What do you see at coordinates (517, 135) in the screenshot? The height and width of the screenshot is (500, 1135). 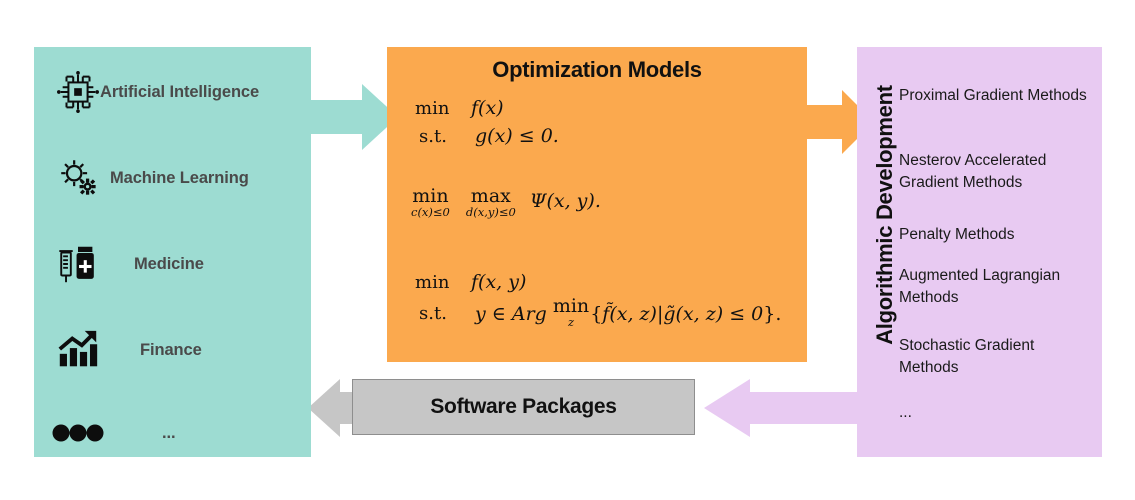 I see `formula-constraint: g(x) ≤ 0.` at bounding box center [517, 135].